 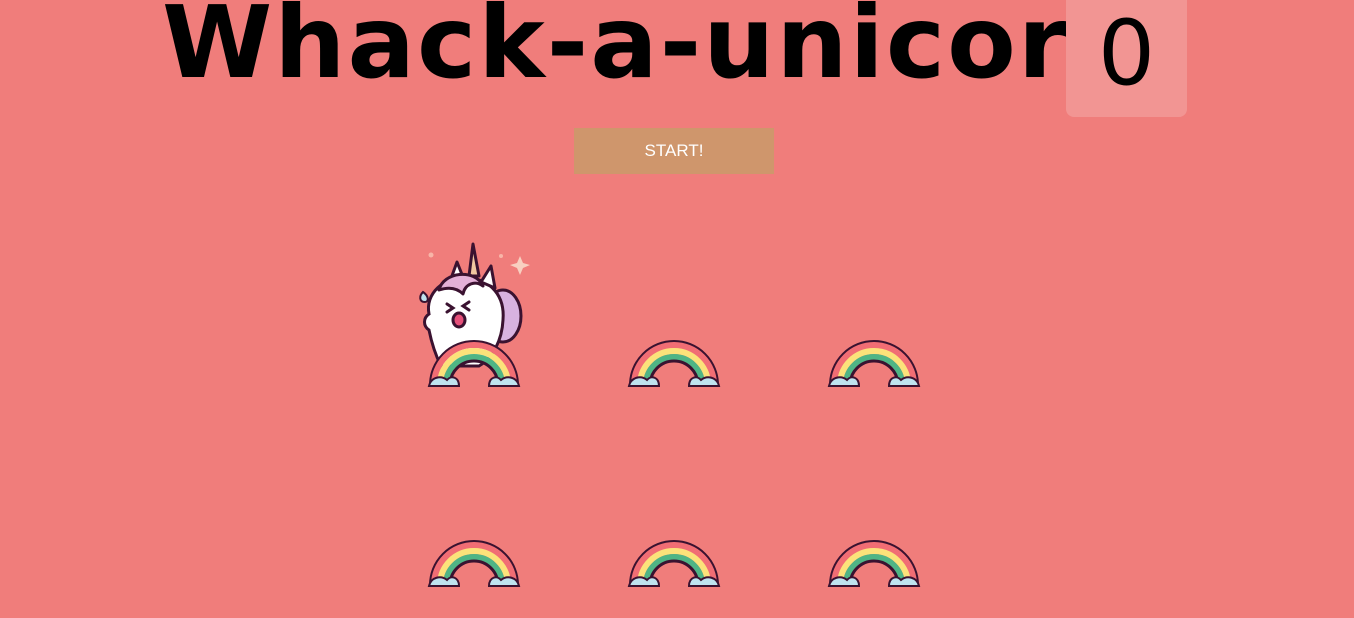 What do you see at coordinates (1126, 58) in the screenshot?
I see `score-counter: 0` at bounding box center [1126, 58].